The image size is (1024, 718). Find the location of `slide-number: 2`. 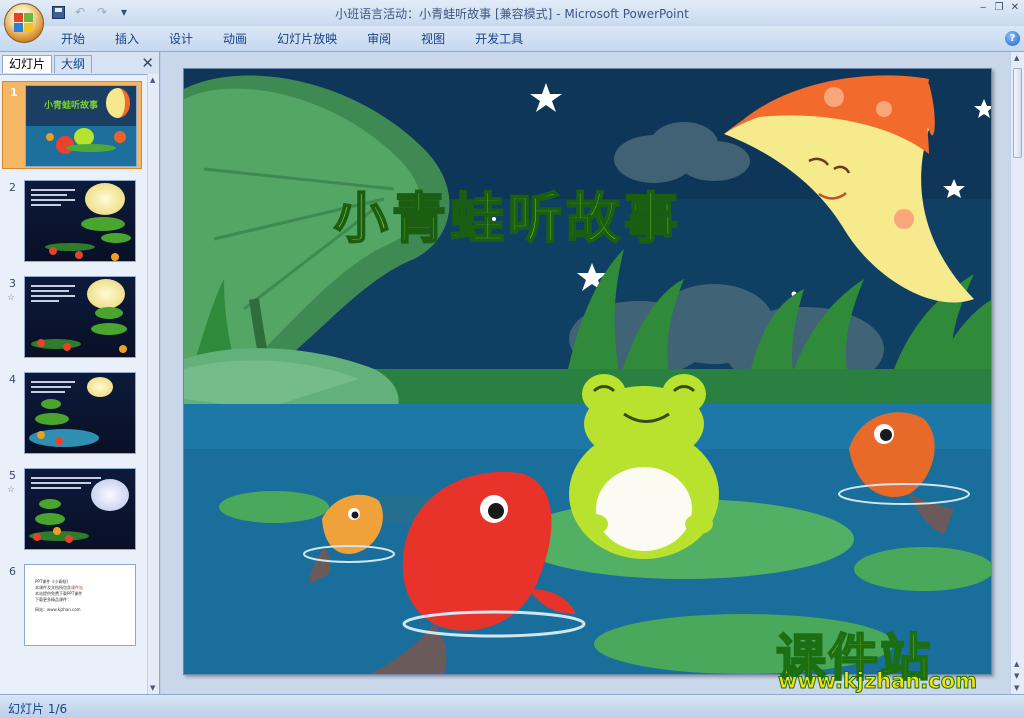

slide-number: 2 is located at coordinates (12, 187).